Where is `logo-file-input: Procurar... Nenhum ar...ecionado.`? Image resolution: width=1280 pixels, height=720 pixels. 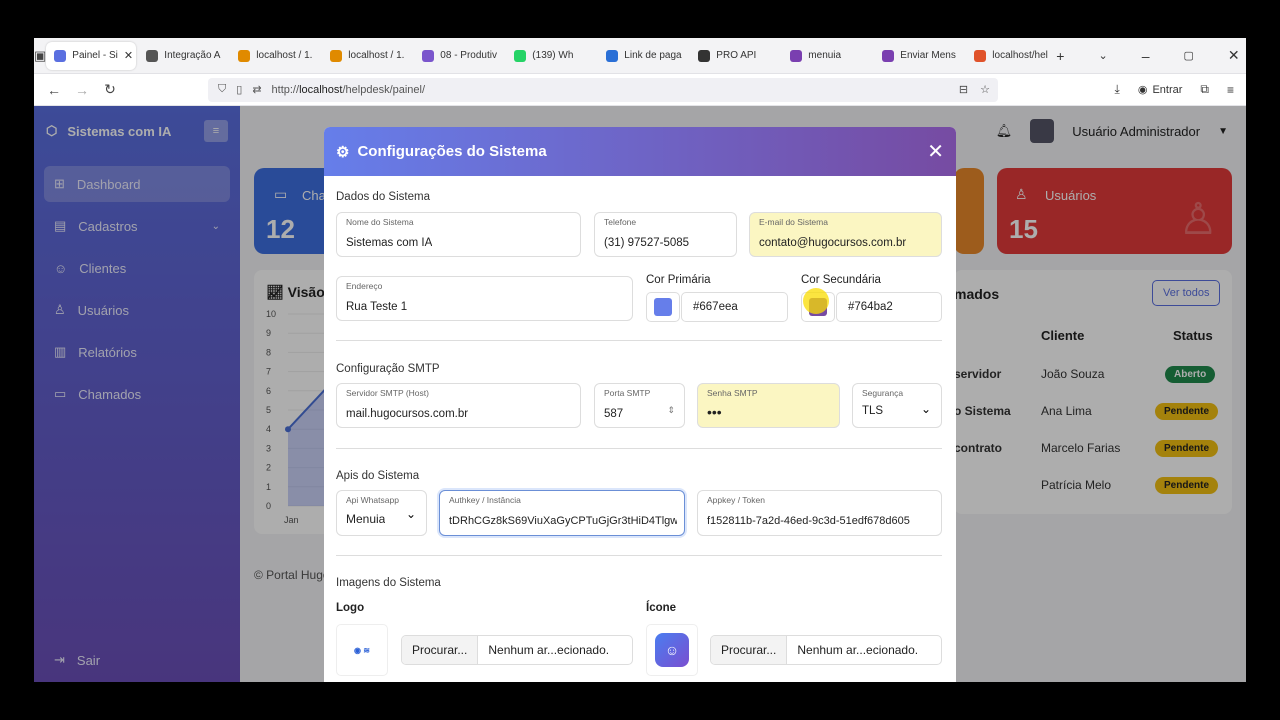 logo-file-input: Procurar... Nenhum ar...ecionado. is located at coordinates (517, 650).